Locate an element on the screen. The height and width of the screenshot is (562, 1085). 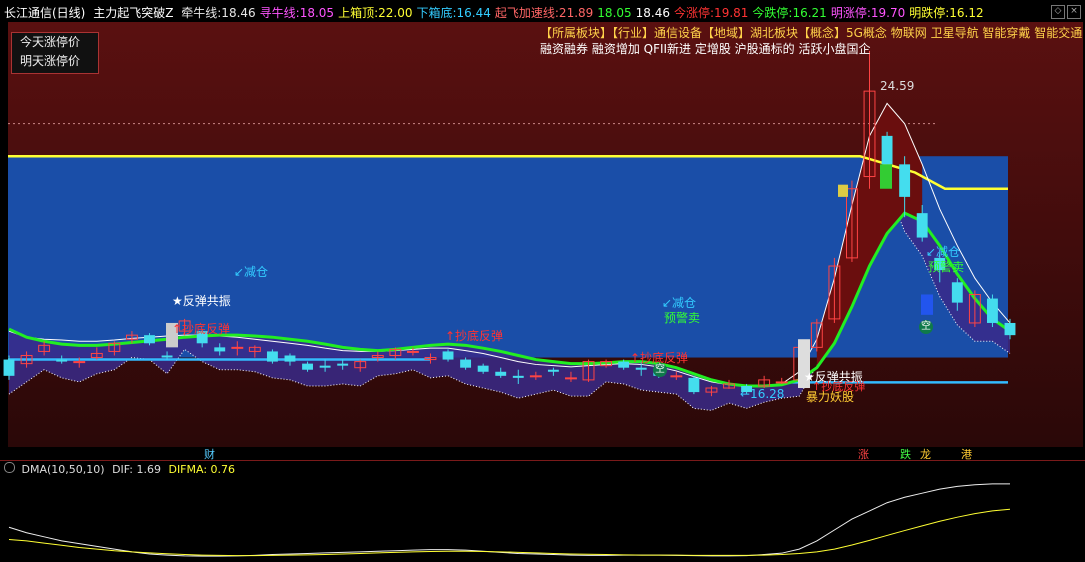
difma-line is located at coordinates (509, 532).